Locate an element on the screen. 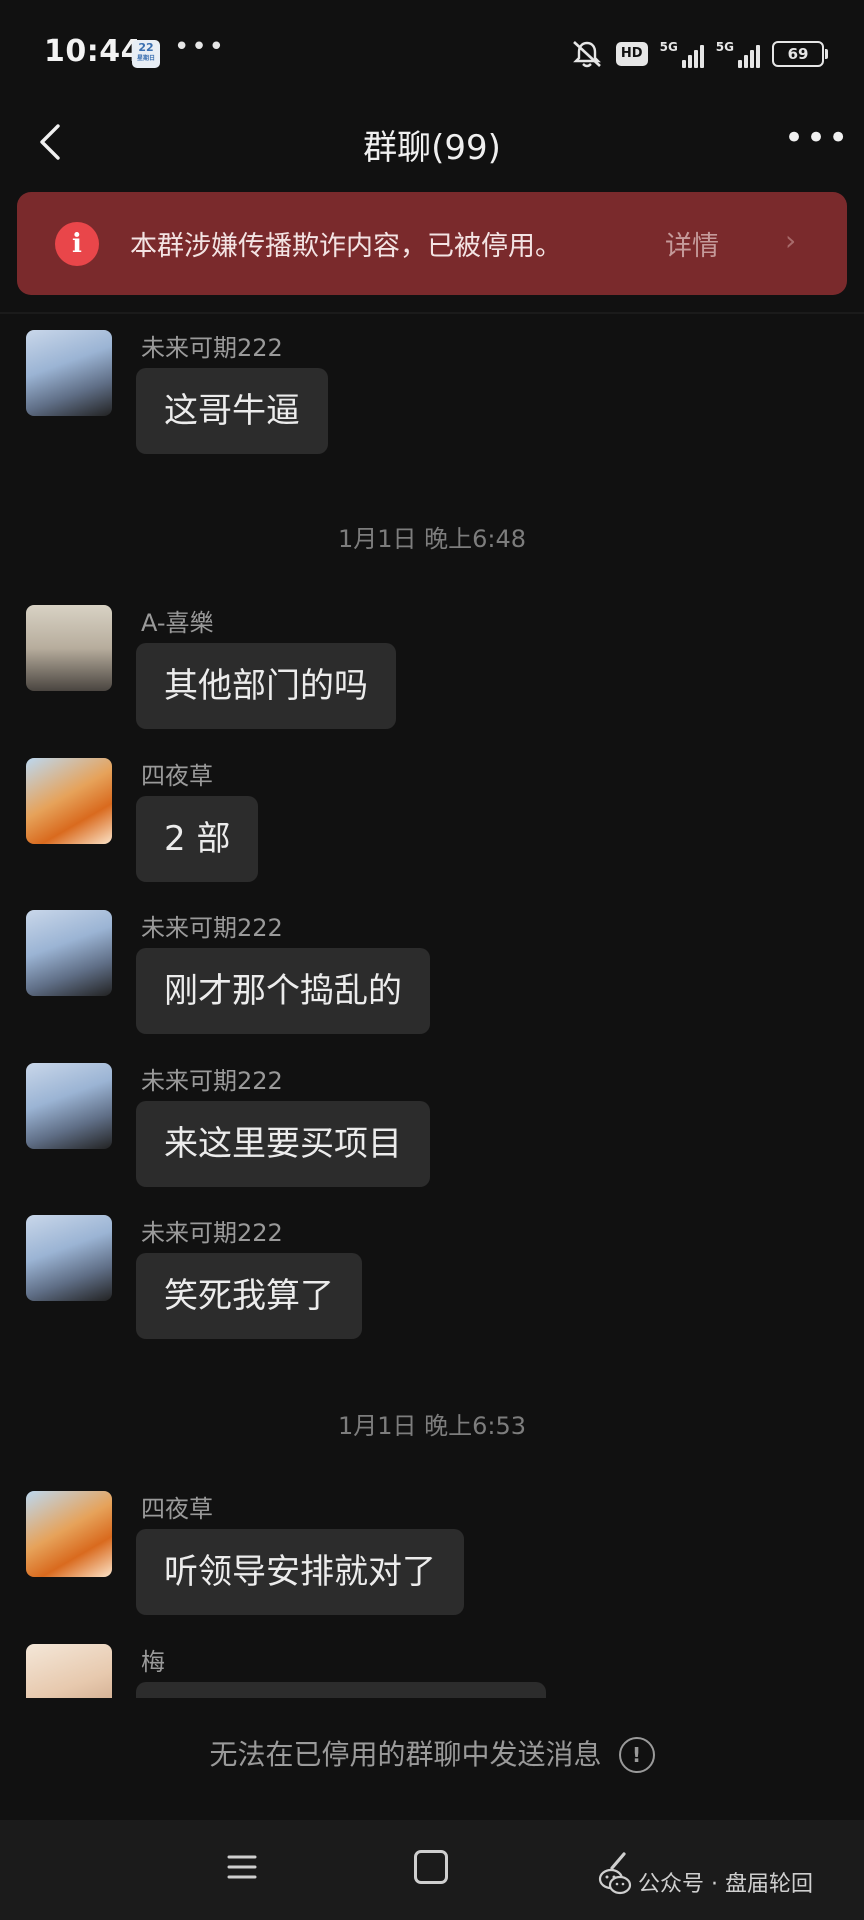 The height and width of the screenshot is (1920, 864). muted-bell-icon is located at coordinates (587, 54).